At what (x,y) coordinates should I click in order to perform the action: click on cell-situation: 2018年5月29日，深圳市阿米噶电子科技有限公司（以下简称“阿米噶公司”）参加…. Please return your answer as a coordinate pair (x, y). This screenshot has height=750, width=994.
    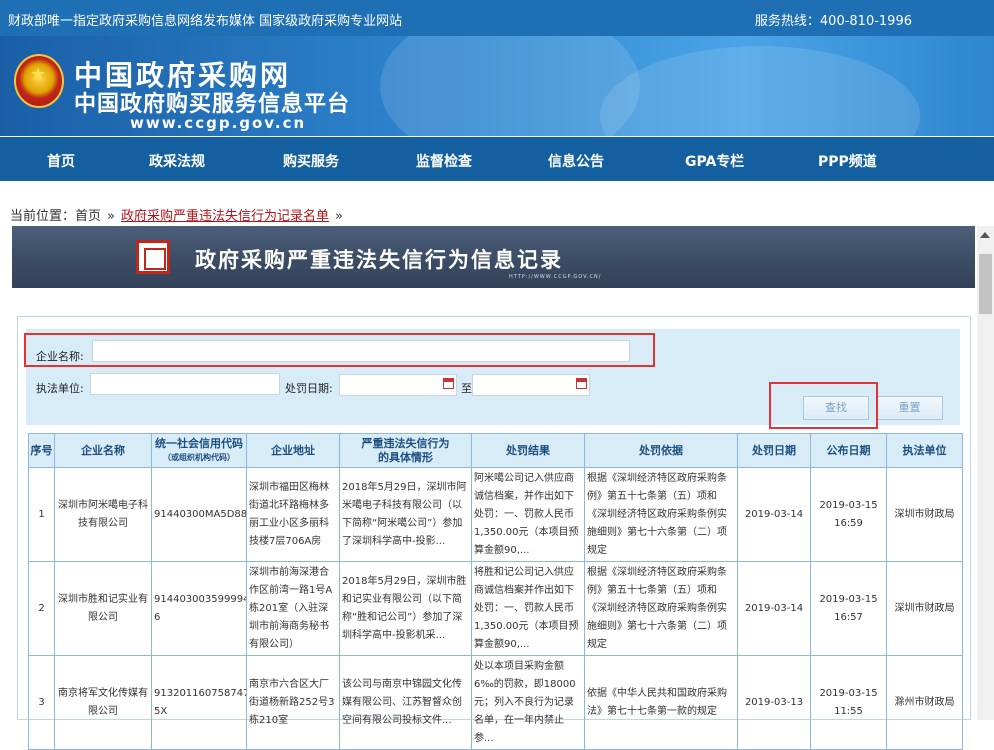
    Looking at the image, I should click on (405, 514).